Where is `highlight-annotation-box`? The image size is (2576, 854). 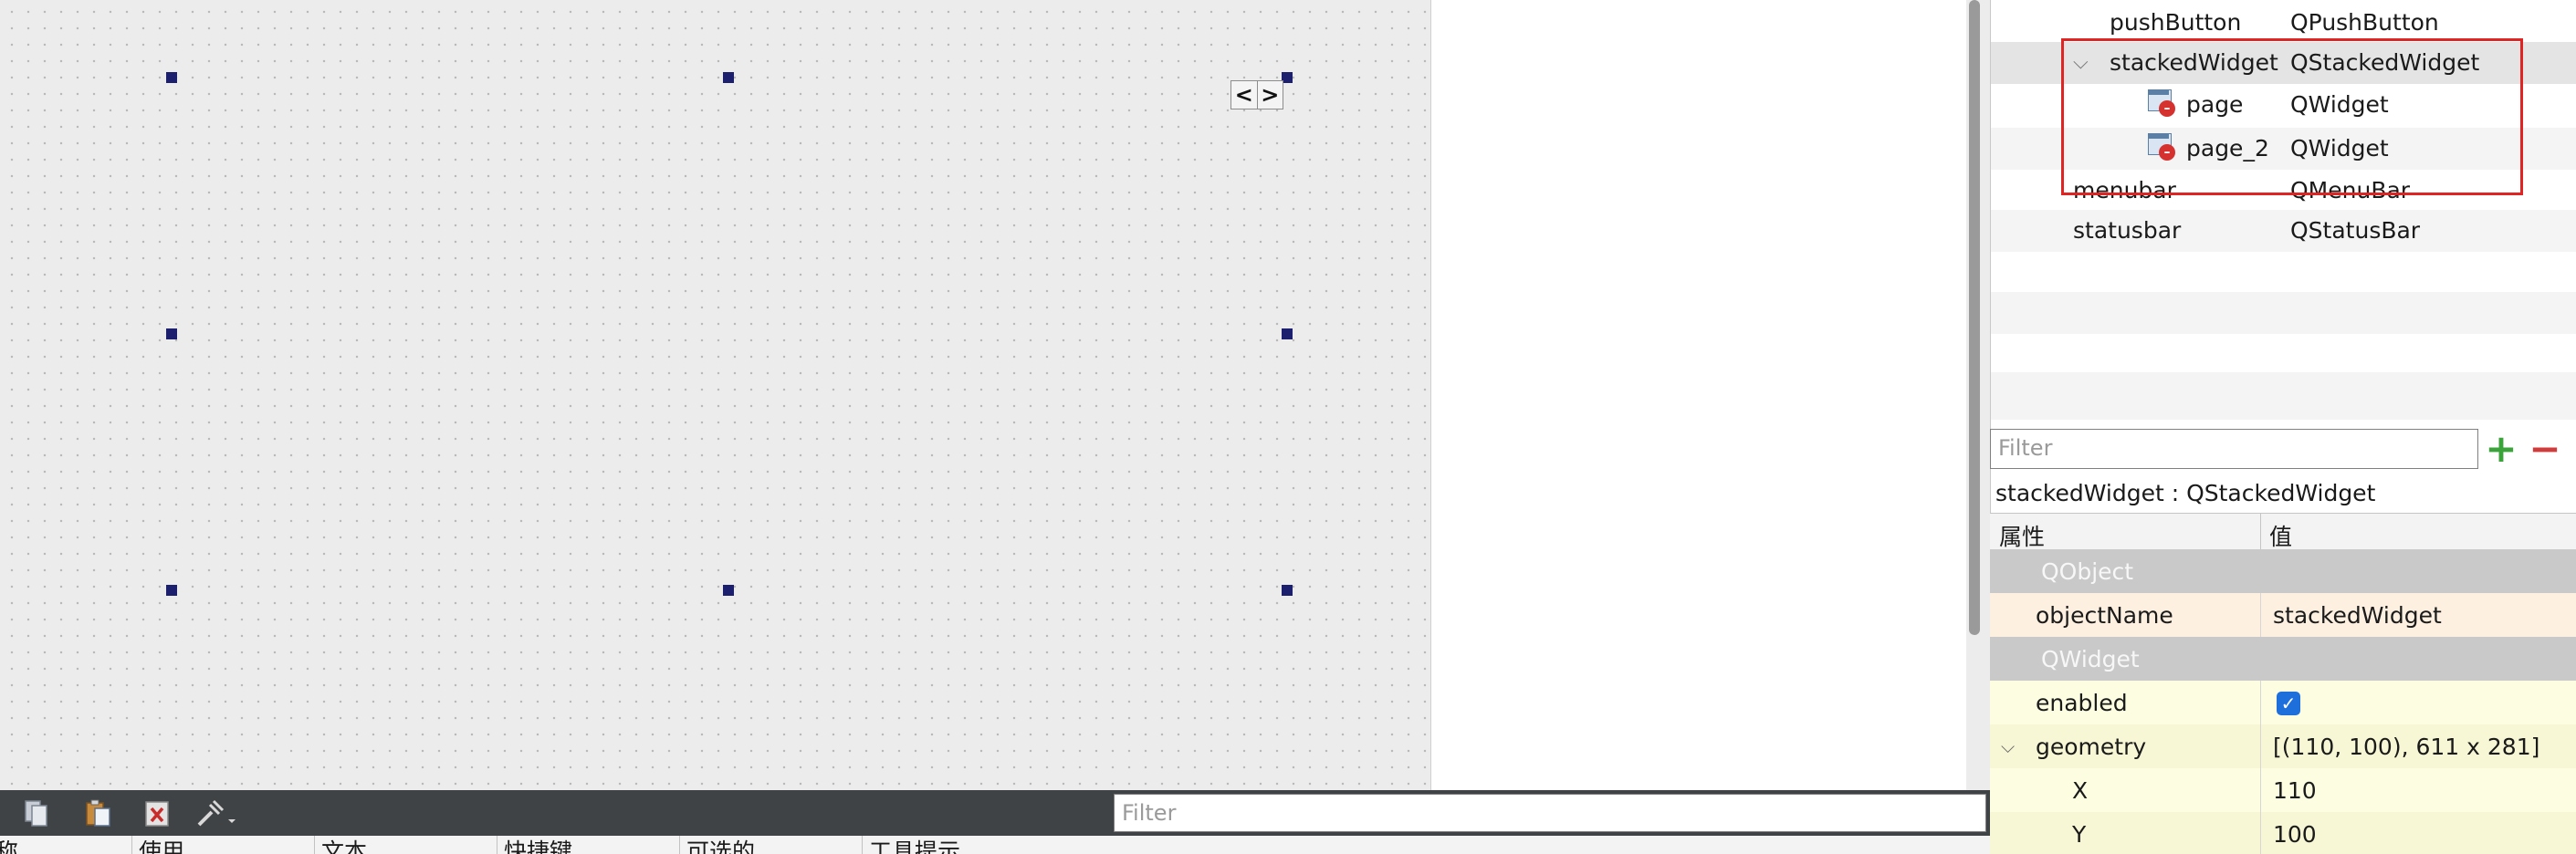
highlight-annotation-box is located at coordinates (2292, 116).